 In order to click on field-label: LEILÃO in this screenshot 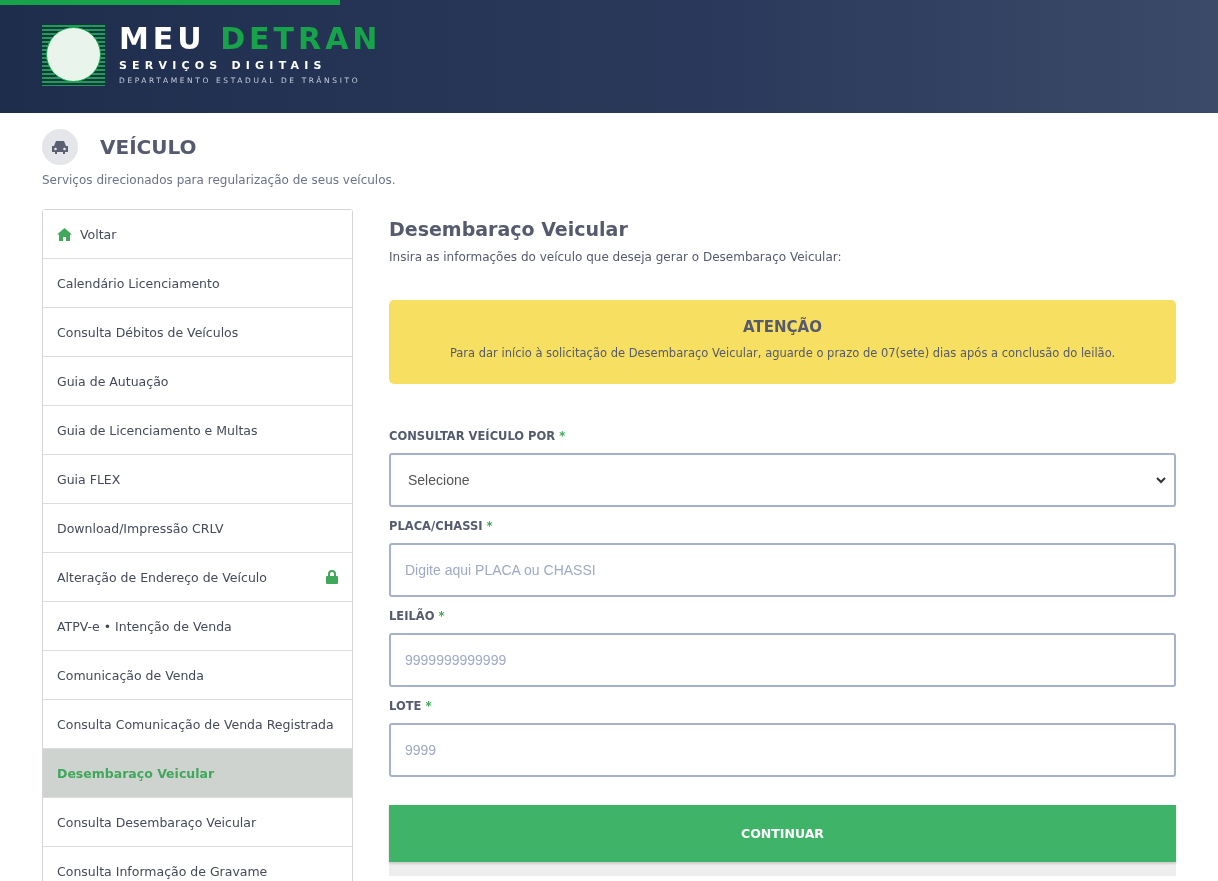, I will do `click(412, 616)`.